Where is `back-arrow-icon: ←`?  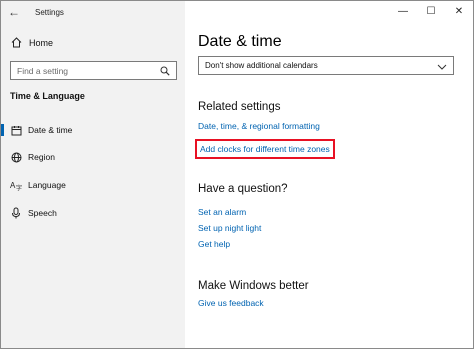
back-arrow-icon: ← is located at coordinates (14, 12).